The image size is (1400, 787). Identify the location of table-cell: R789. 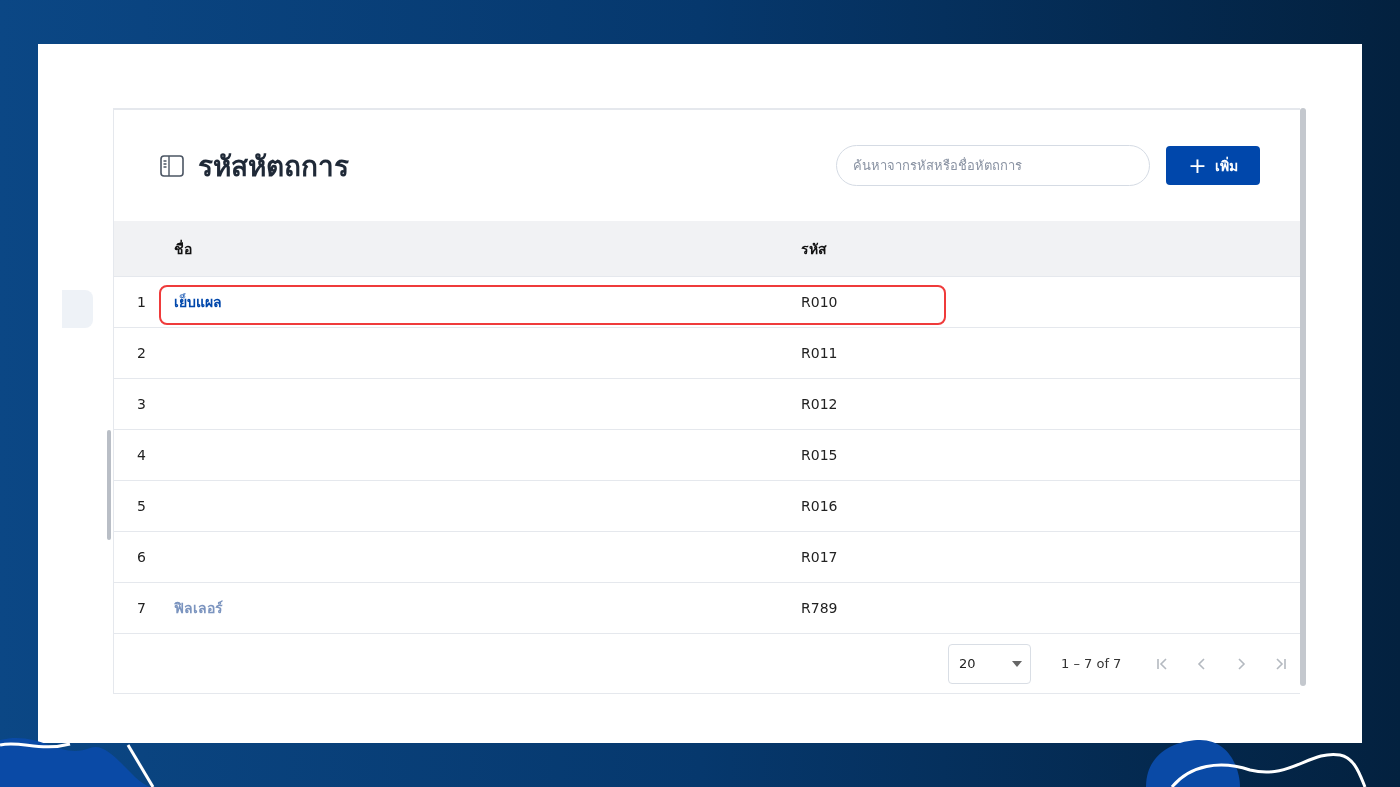
(819, 608).